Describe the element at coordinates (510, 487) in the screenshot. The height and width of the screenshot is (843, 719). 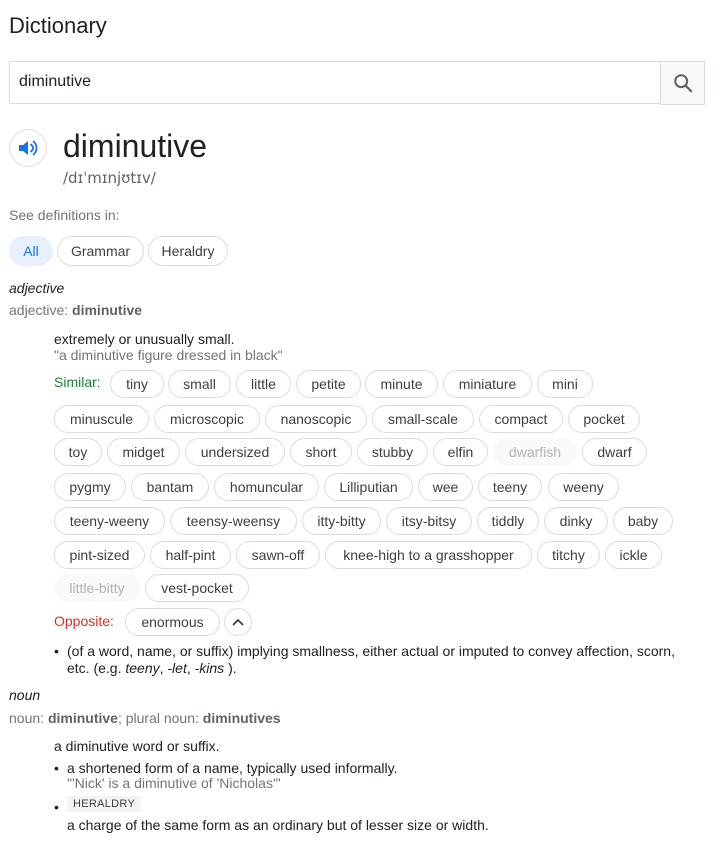
I see `synonym-chip: teeny` at that location.